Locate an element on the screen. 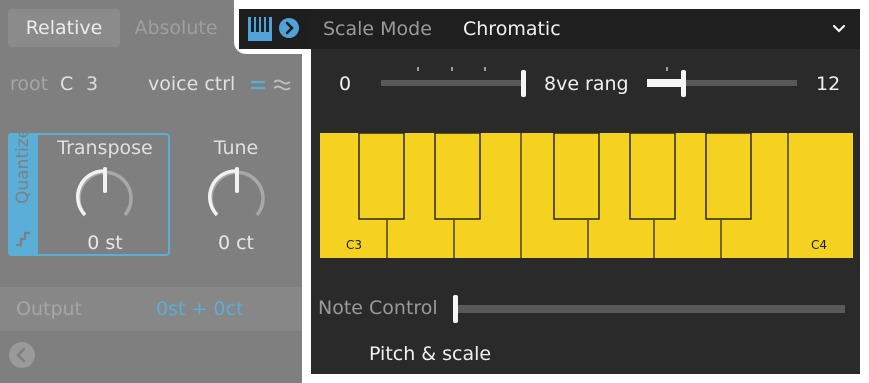  output-value: 0st + 0ct is located at coordinates (200, 309).